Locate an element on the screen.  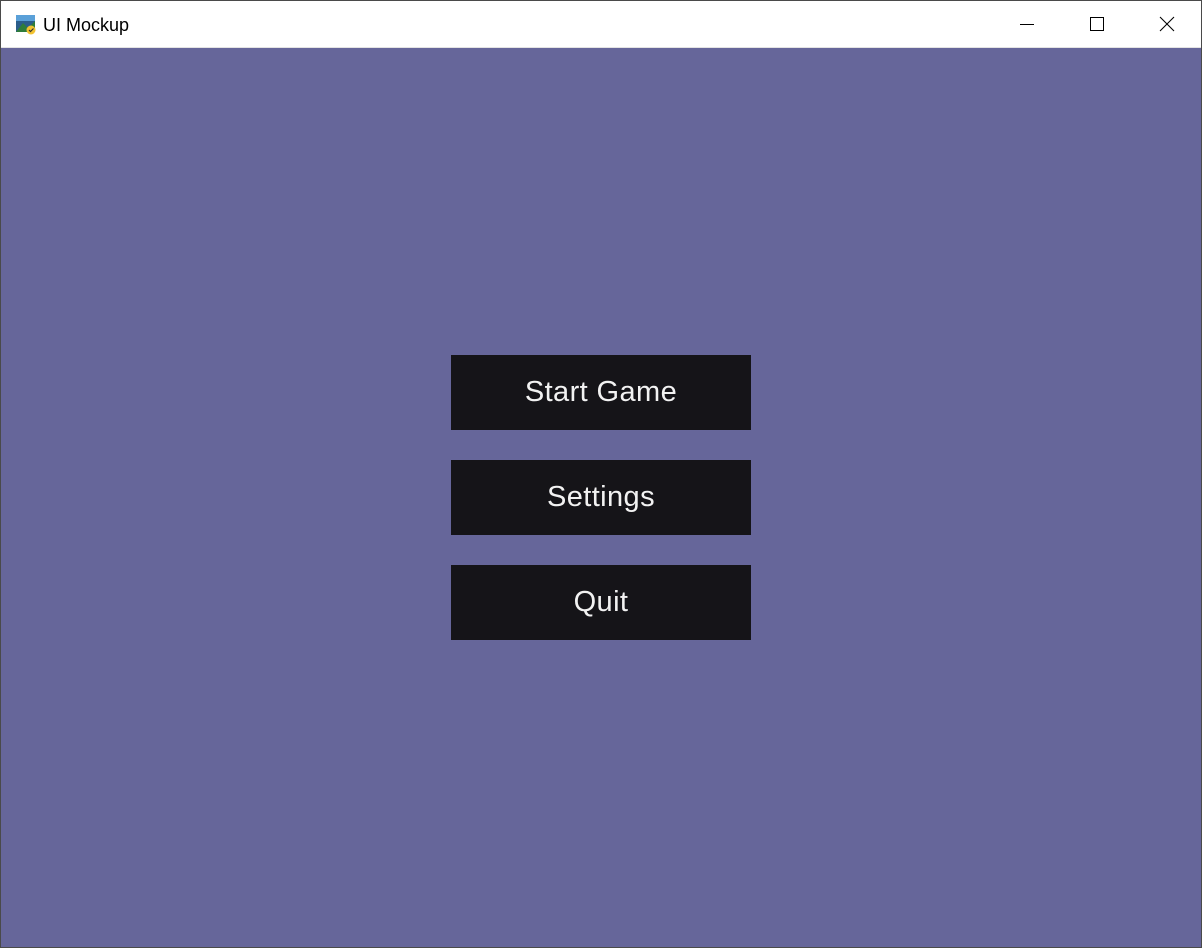
maximize-button is located at coordinates (1097, 24).